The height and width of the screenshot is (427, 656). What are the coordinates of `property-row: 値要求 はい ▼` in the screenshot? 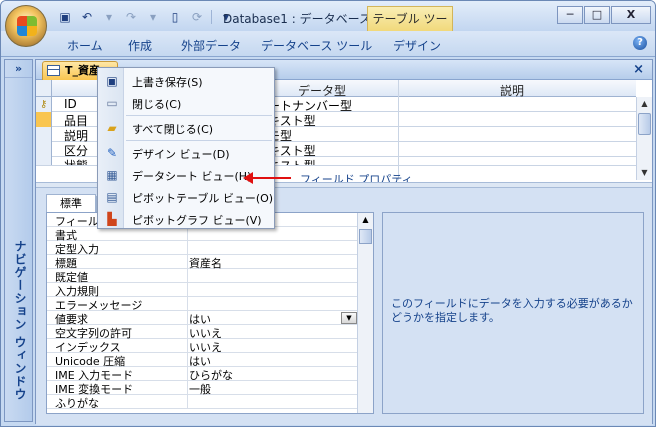 It's located at (203, 318).